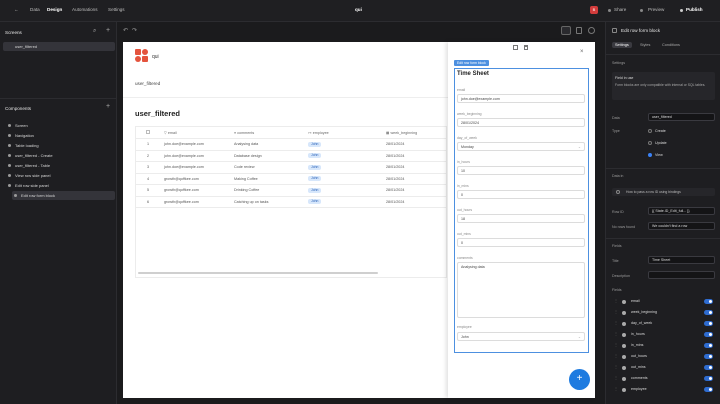  Describe the element at coordinates (125, 30) in the screenshot. I see `undo-icon: ↶` at that location.